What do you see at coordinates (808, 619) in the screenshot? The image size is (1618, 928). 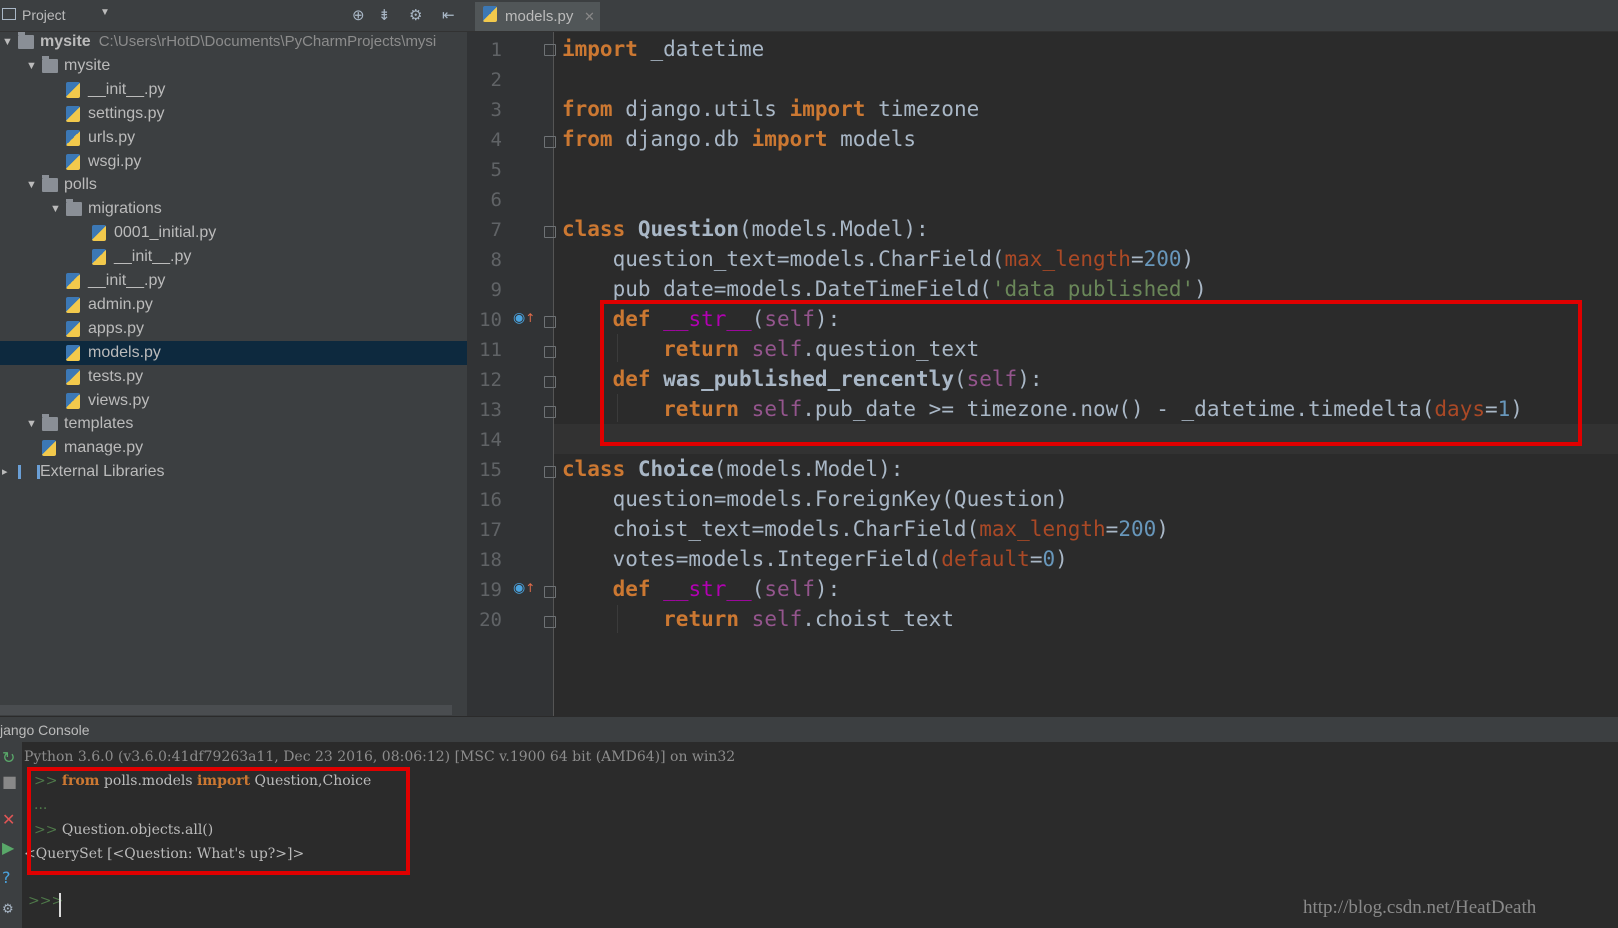 I see `code-line-20: return self.choist_text` at bounding box center [808, 619].